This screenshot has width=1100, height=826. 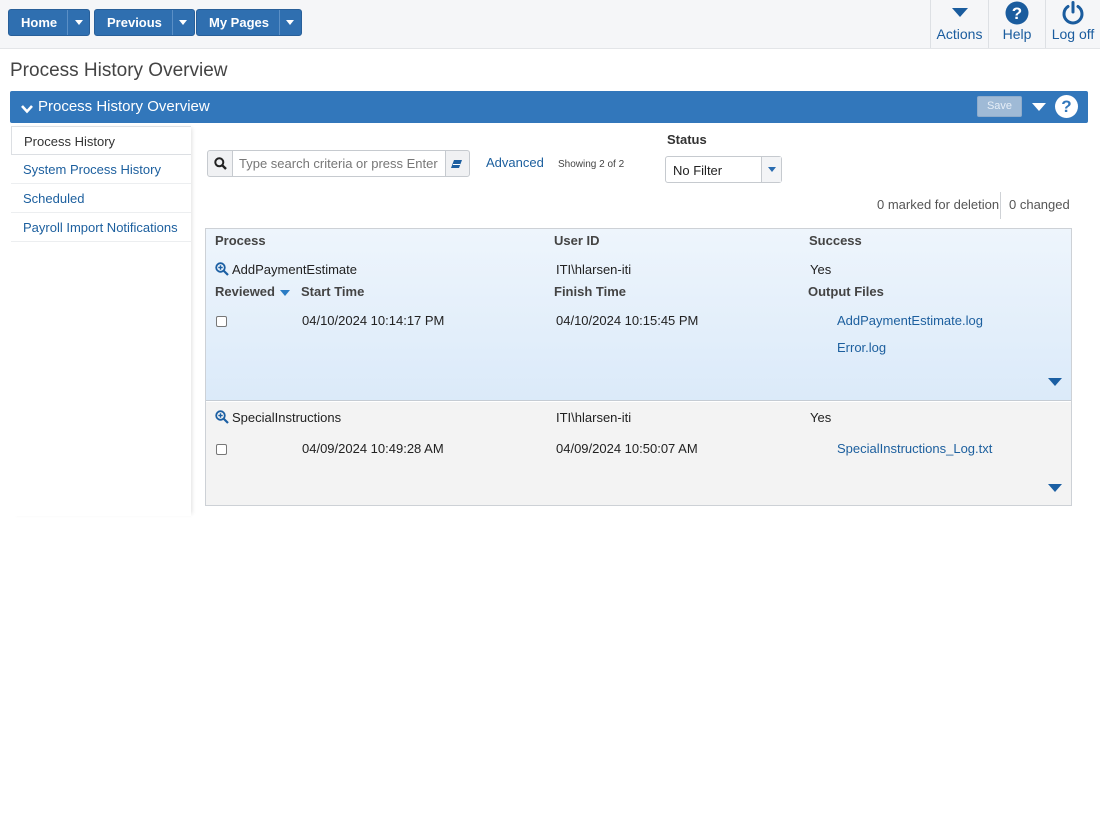 I want to click on changed-count: 0 changed, so click(x=1039, y=204).